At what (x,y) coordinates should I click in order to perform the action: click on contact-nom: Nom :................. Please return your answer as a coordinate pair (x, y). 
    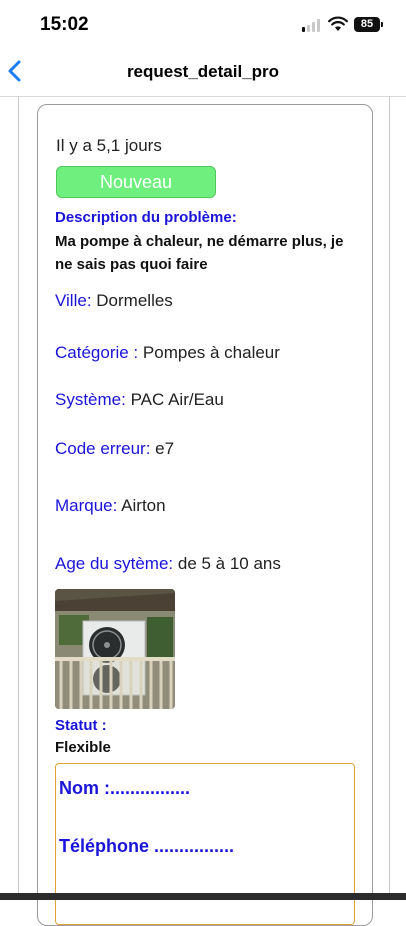
    Looking at the image, I should click on (125, 788).